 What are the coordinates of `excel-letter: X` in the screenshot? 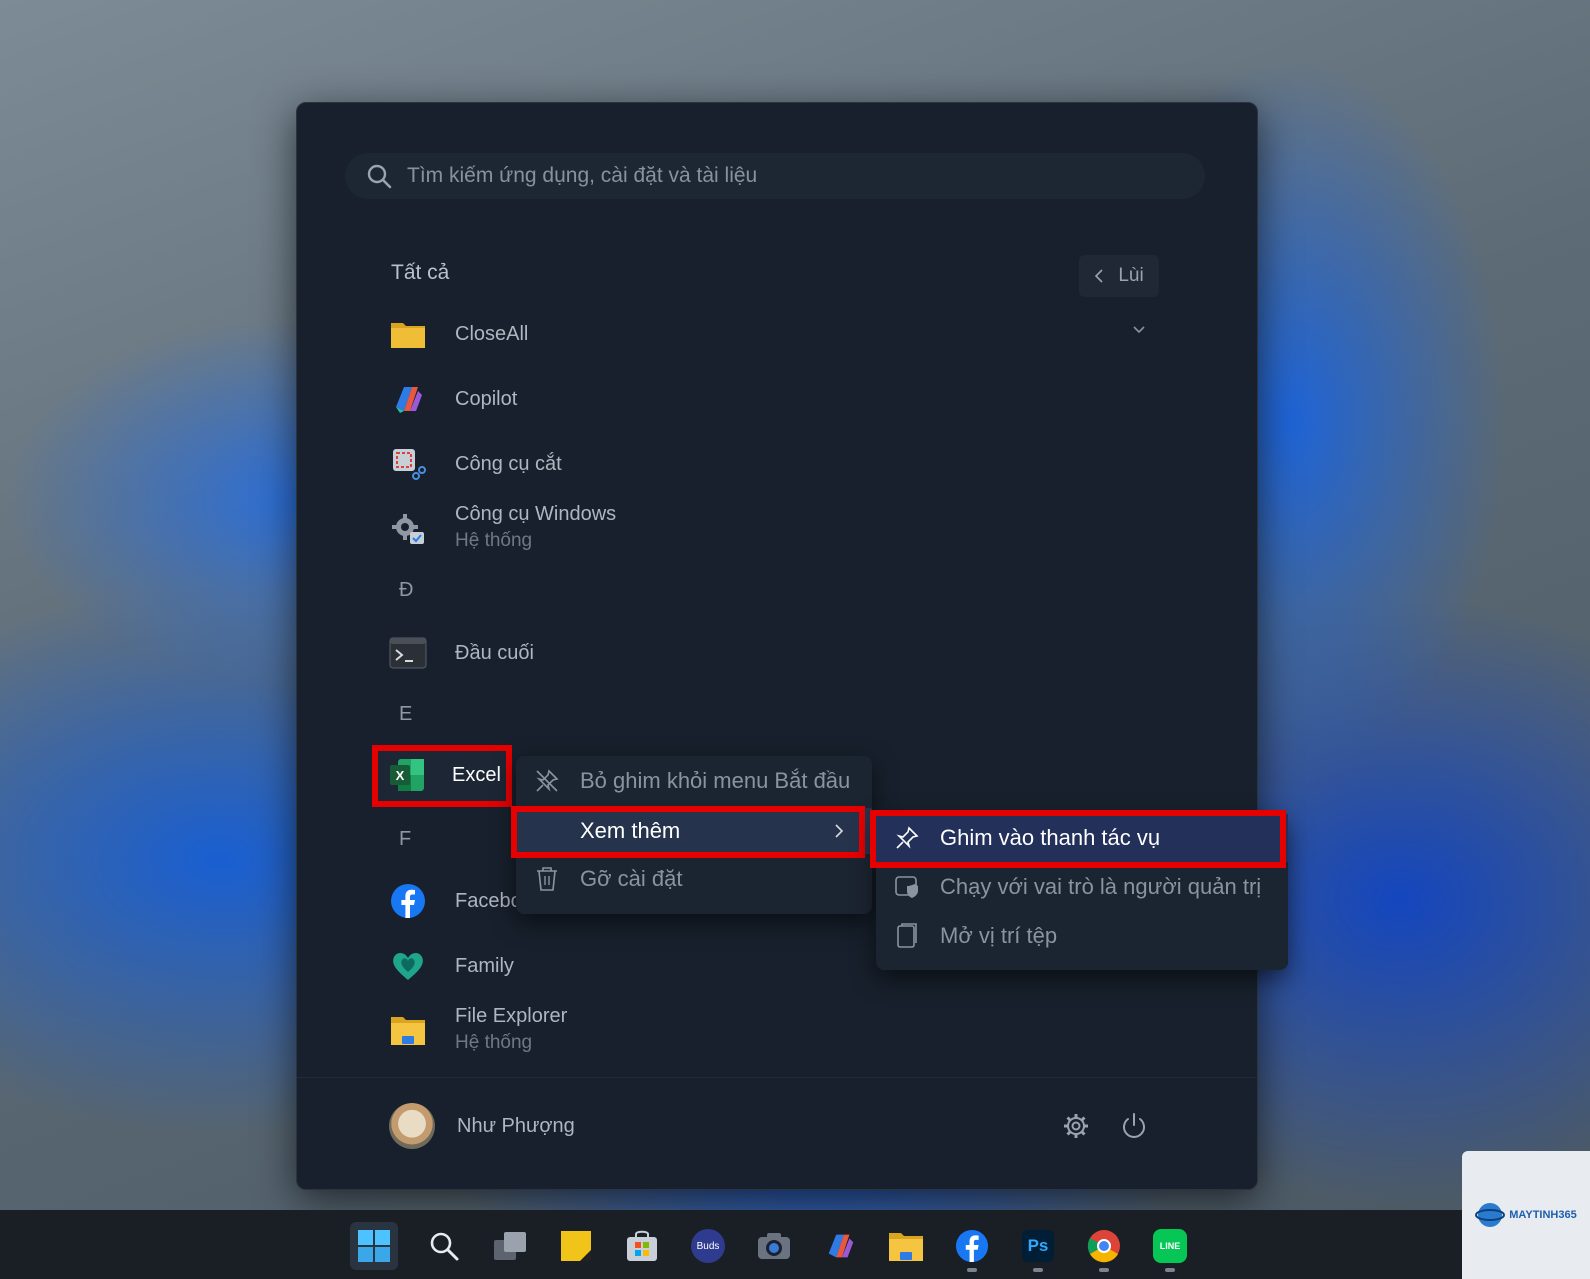 It's located at (400, 775).